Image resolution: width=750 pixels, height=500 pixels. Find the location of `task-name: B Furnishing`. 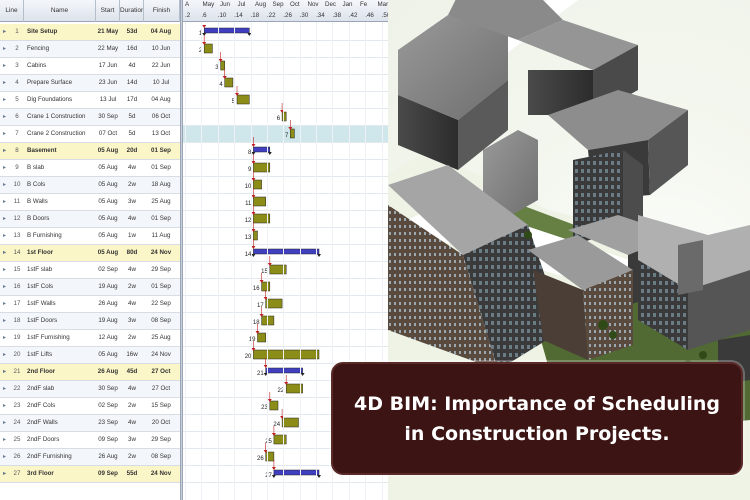

task-name: B Furnishing is located at coordinates (44, 235).